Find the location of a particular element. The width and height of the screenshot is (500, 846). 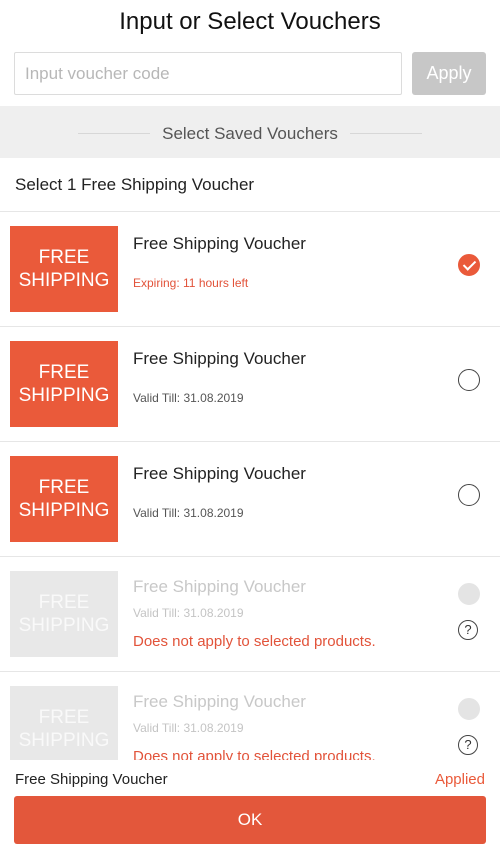

divider-right is located at coordinates (386, 133).